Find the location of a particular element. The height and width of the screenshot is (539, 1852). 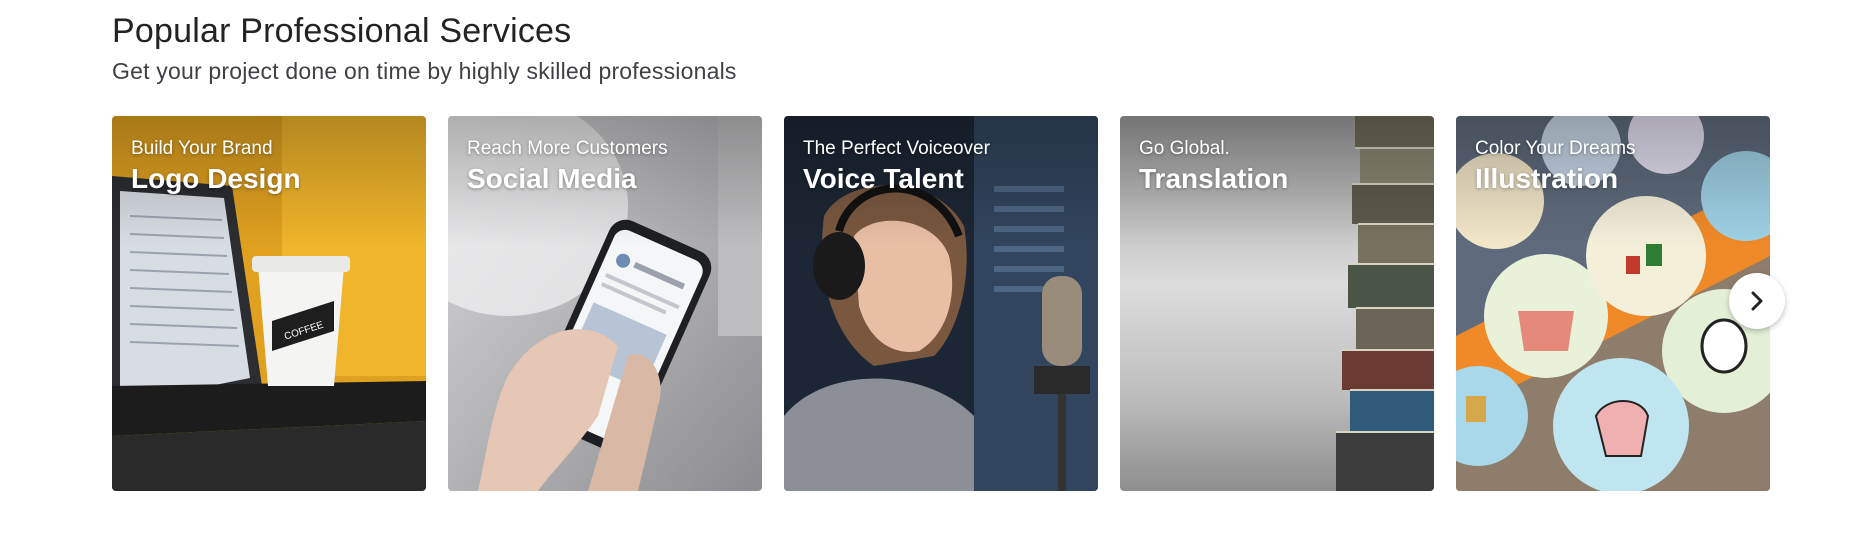

card-text: The Perfect Voiceover Voice Talent is located at coordinates (896, 167).